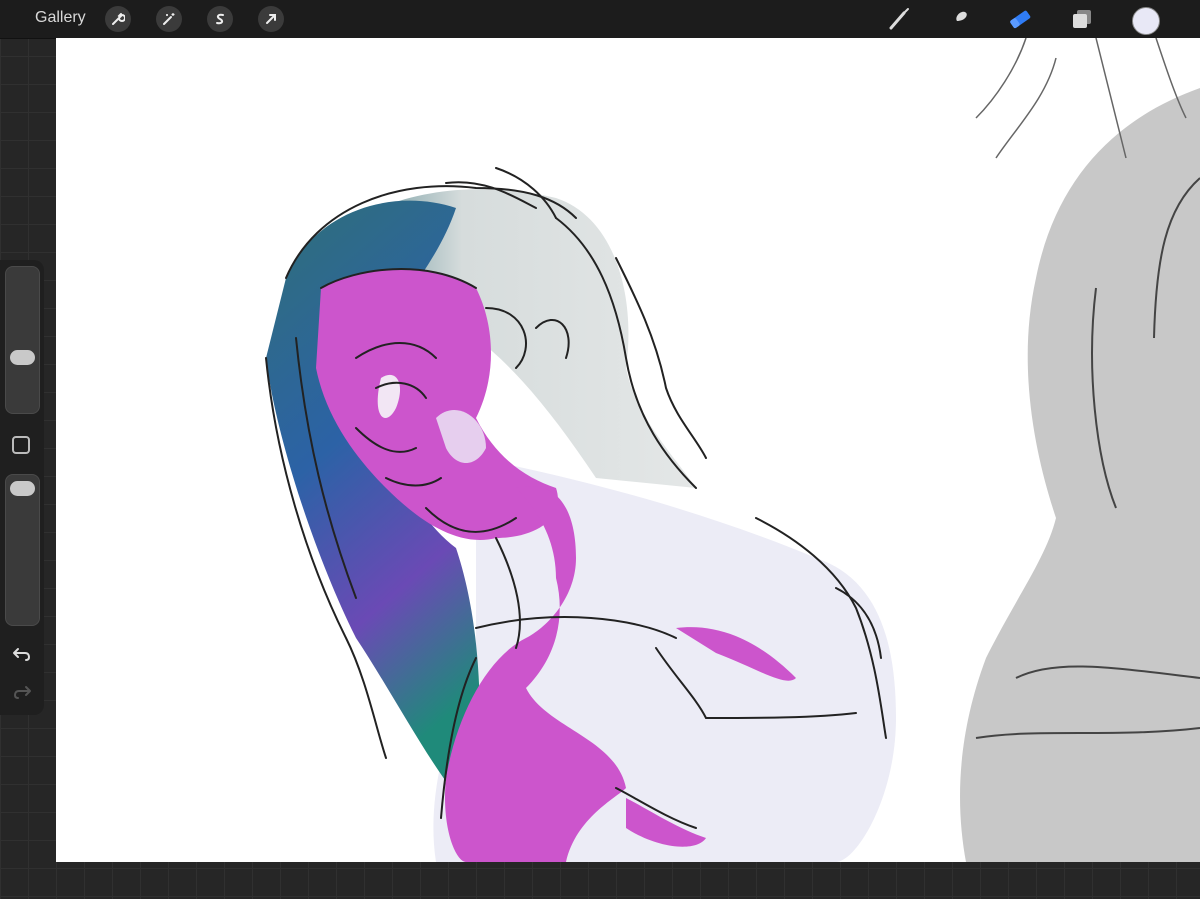 The width and height of the screenshot is (1200, 899). What do you see at coordinates (22, 340) in the screenshot?
I see `brush-size-slider` at bounding box center [22, 340].